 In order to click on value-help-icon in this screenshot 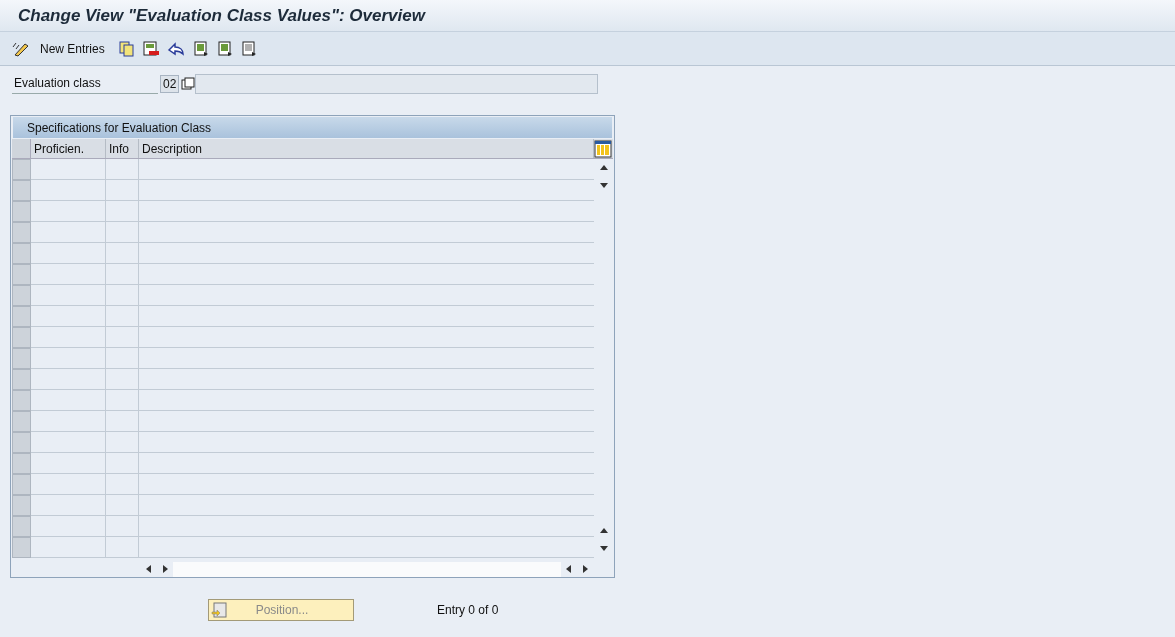, I will do `click(188, 84)`.